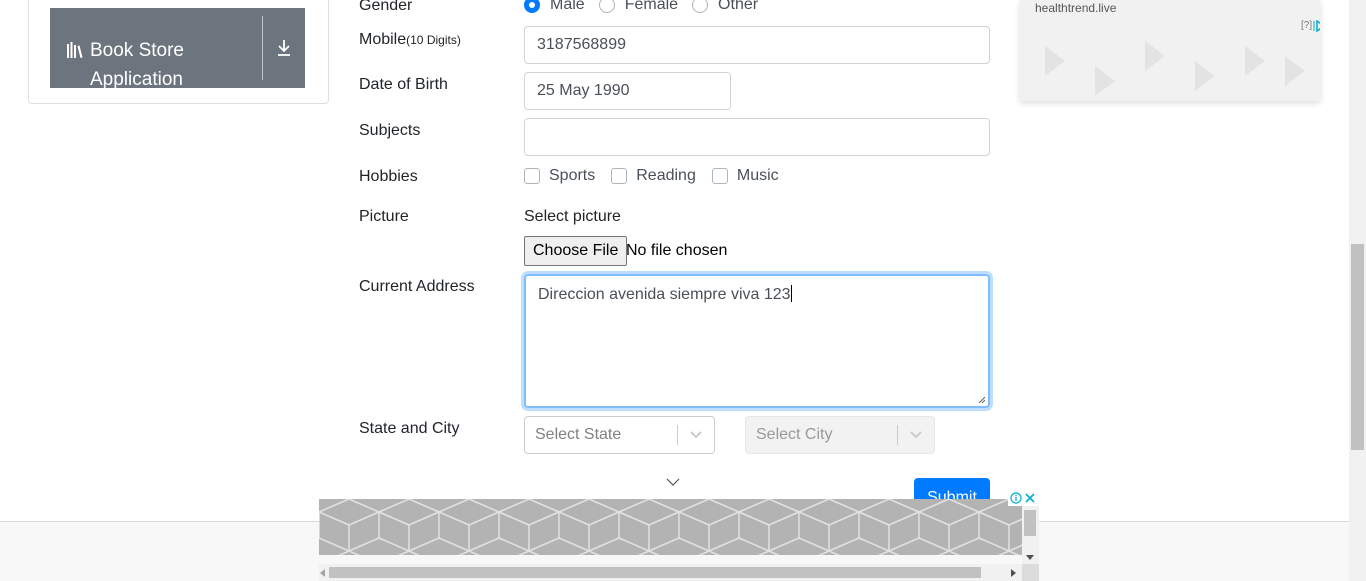  I want to click on ad-banner-top: healthtrend.live [?], so click(1170, 50).